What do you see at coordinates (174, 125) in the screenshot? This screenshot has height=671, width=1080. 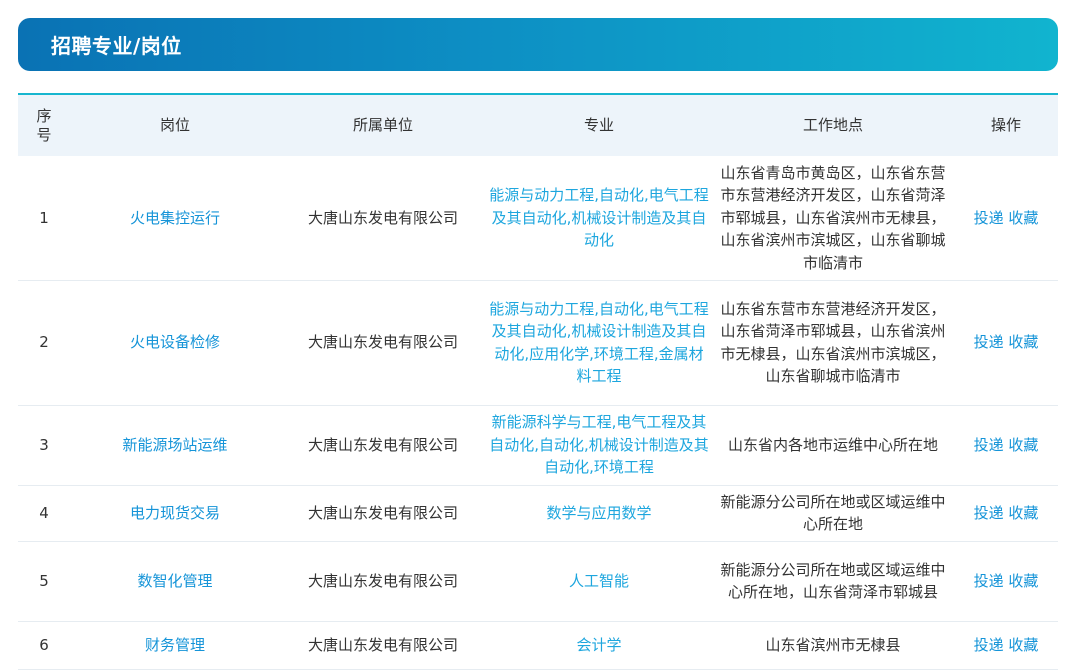 I see `column-header-position: 岗位` at bounding box center [174, 125].